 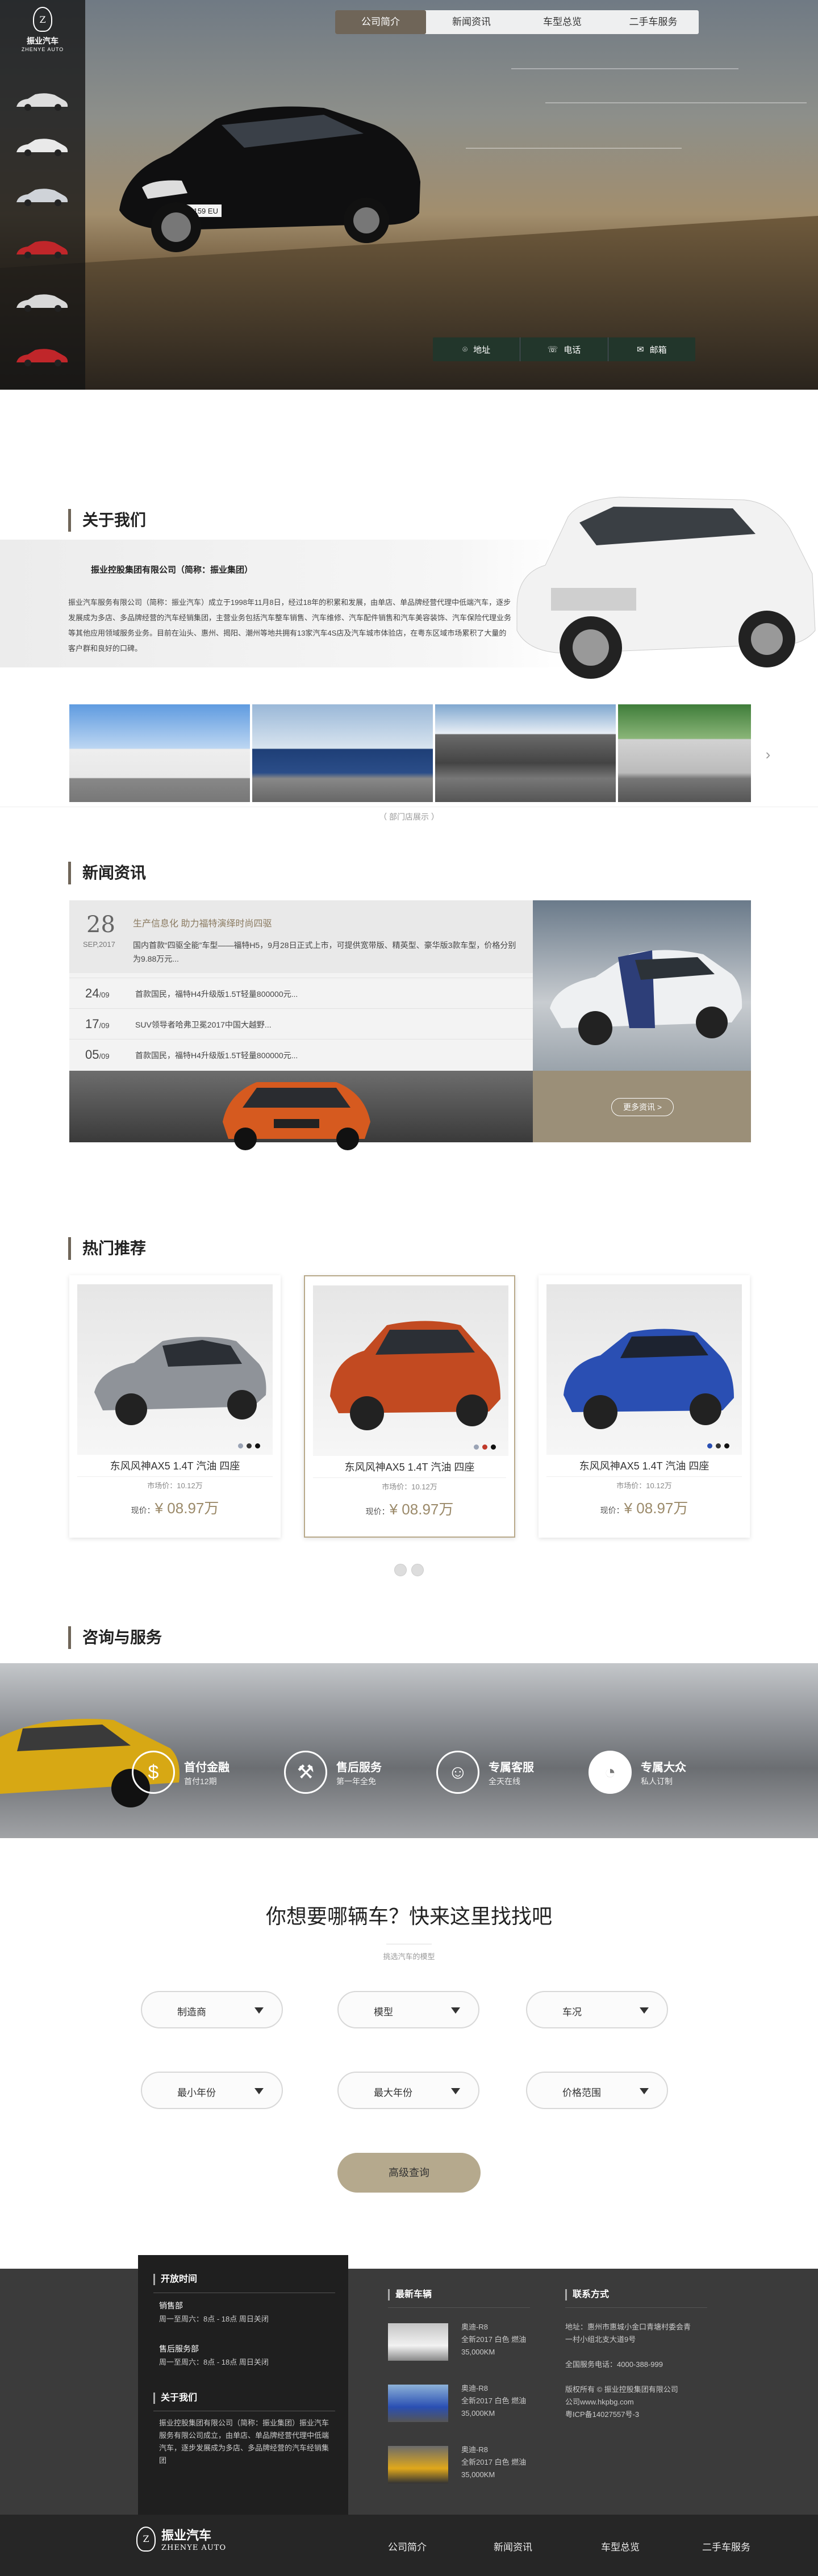 I want to click on bottom-nav-company: 公司简介, so click(x=407, y=2546).